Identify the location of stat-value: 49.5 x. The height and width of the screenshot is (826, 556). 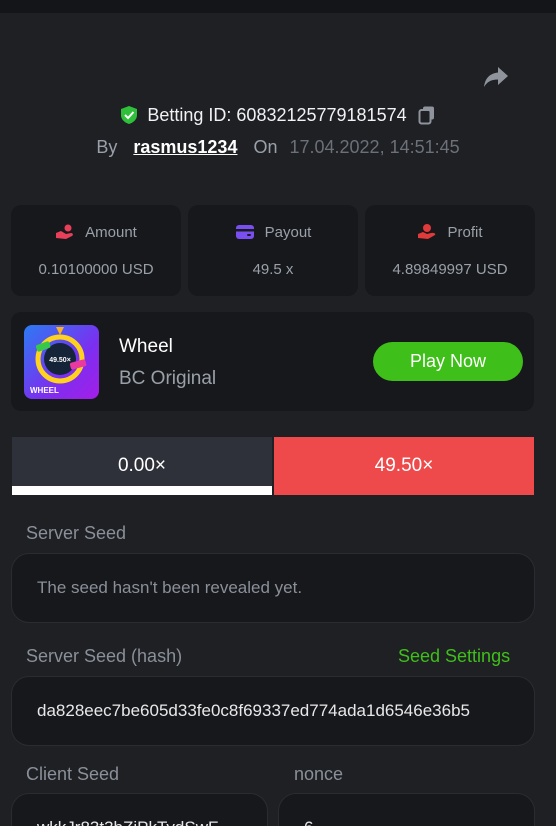
(273, 269).